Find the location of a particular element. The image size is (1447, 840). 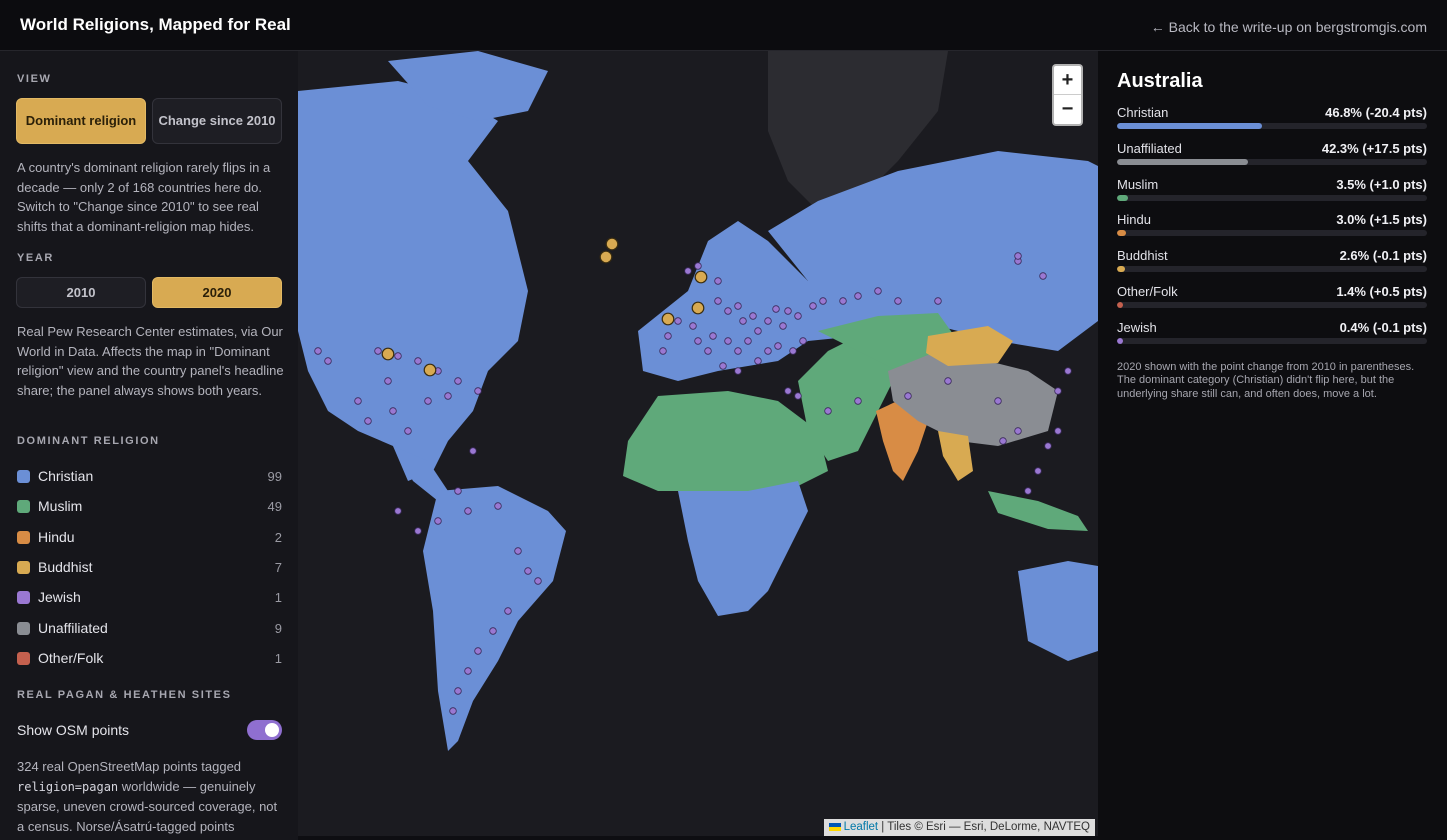

year-2020-button: 2020 is located at coordinates (217, 292).